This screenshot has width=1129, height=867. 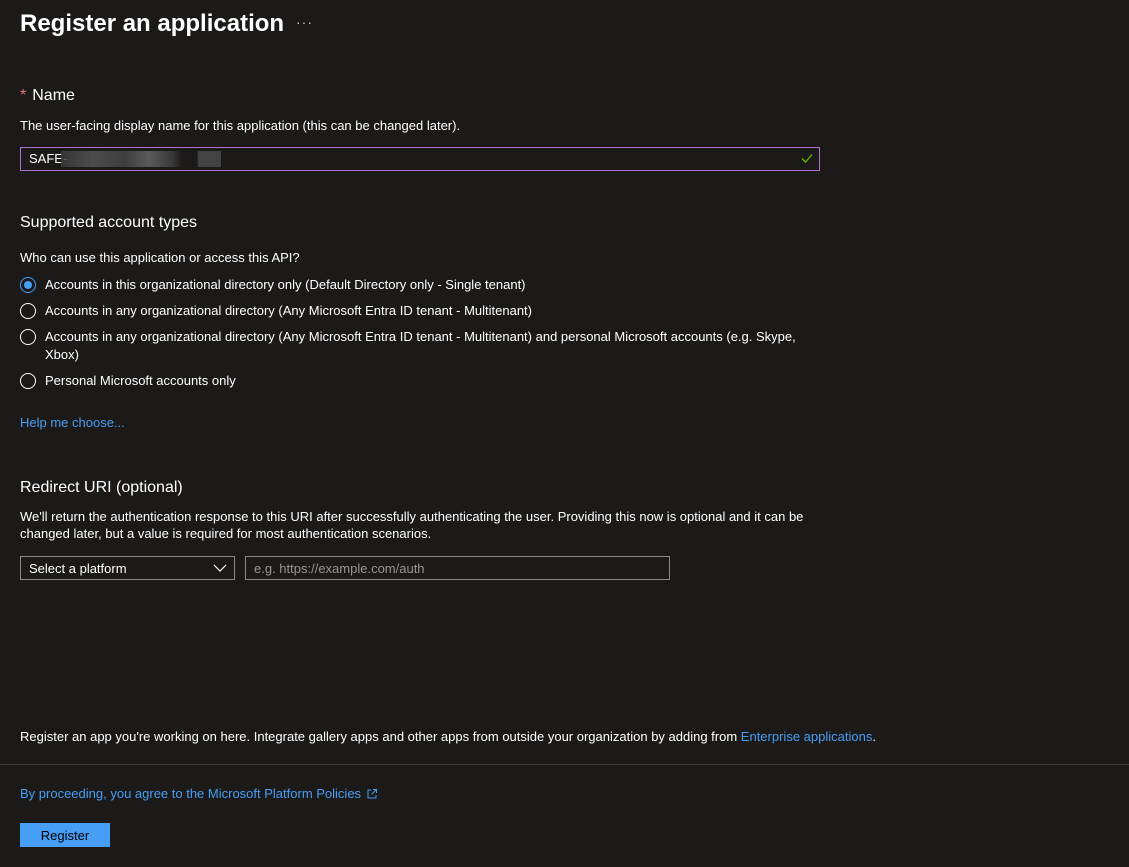 What do you see at coordinates (874, 736) in the screenshot?
I see `enterprise-note-suffix: .` at bounding box center [874, 736].